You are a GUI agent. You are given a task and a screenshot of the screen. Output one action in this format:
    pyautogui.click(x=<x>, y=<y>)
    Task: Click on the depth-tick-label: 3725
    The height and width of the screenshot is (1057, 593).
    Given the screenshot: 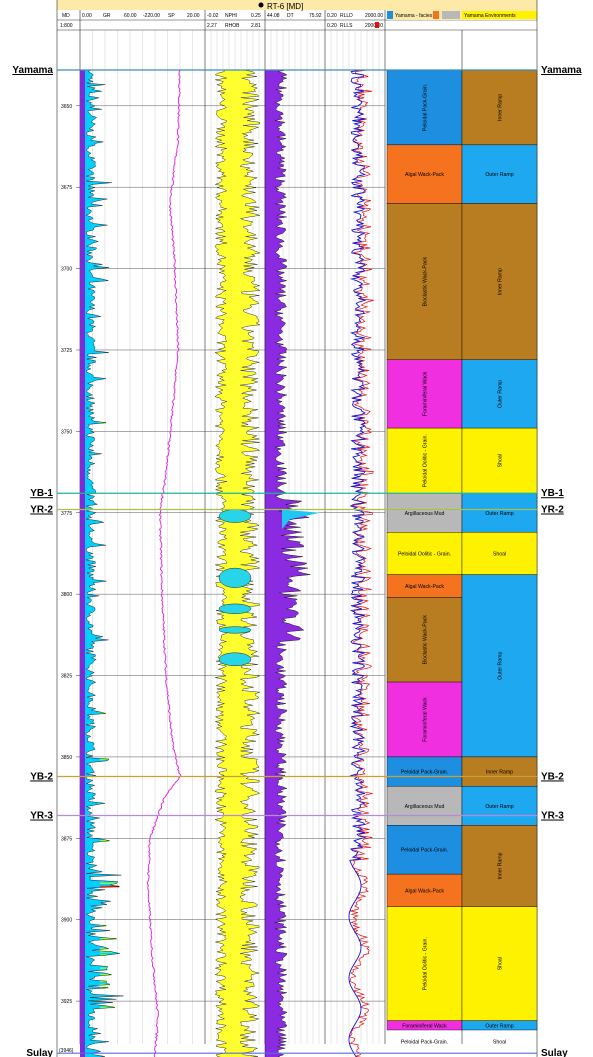 What is the action you would take?
    pyautogui.click(x=66, y=351)
    